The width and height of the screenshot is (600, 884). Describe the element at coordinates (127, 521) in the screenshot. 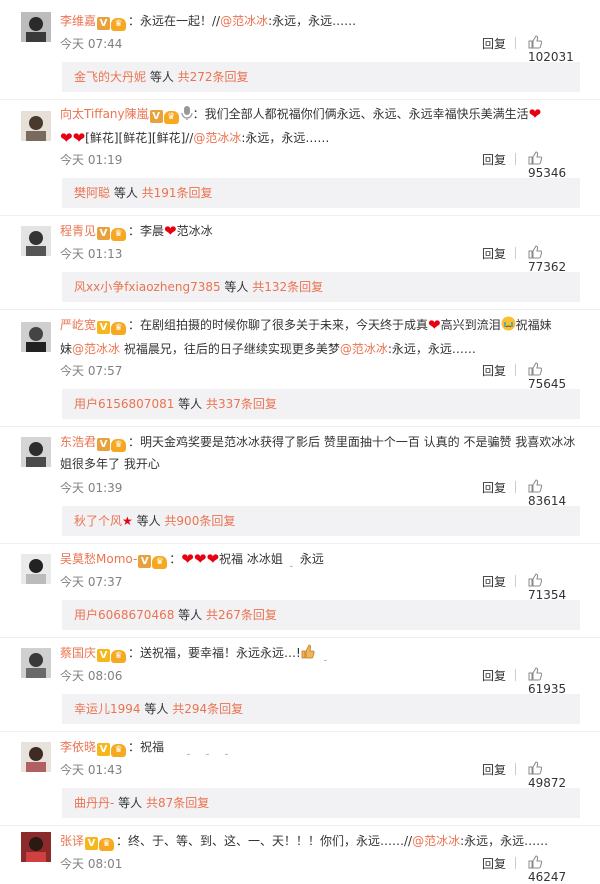

I see `star-emoji-icon: ★` at that location.